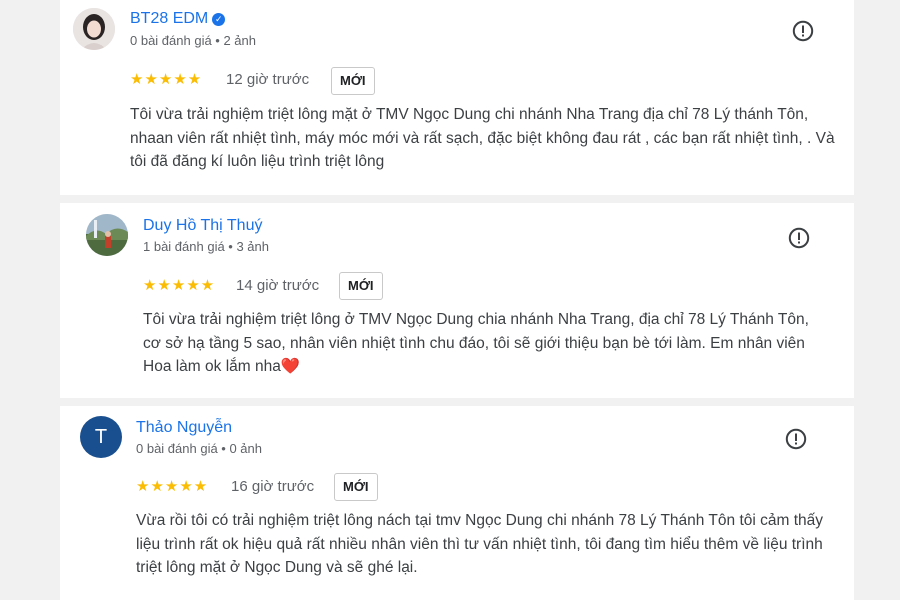 The width and height of the screenshot is (900, 600). I want to click on verified-check-icon: ✓, so click(219, 19).